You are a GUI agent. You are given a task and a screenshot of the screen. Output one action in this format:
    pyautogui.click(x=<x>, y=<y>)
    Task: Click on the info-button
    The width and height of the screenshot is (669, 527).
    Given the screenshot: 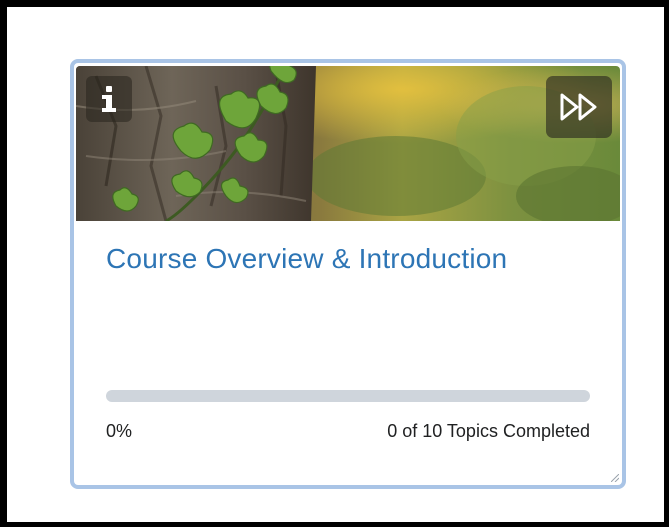 What is the action you would take?
    pyautogui.click(x=109, y=99)
    